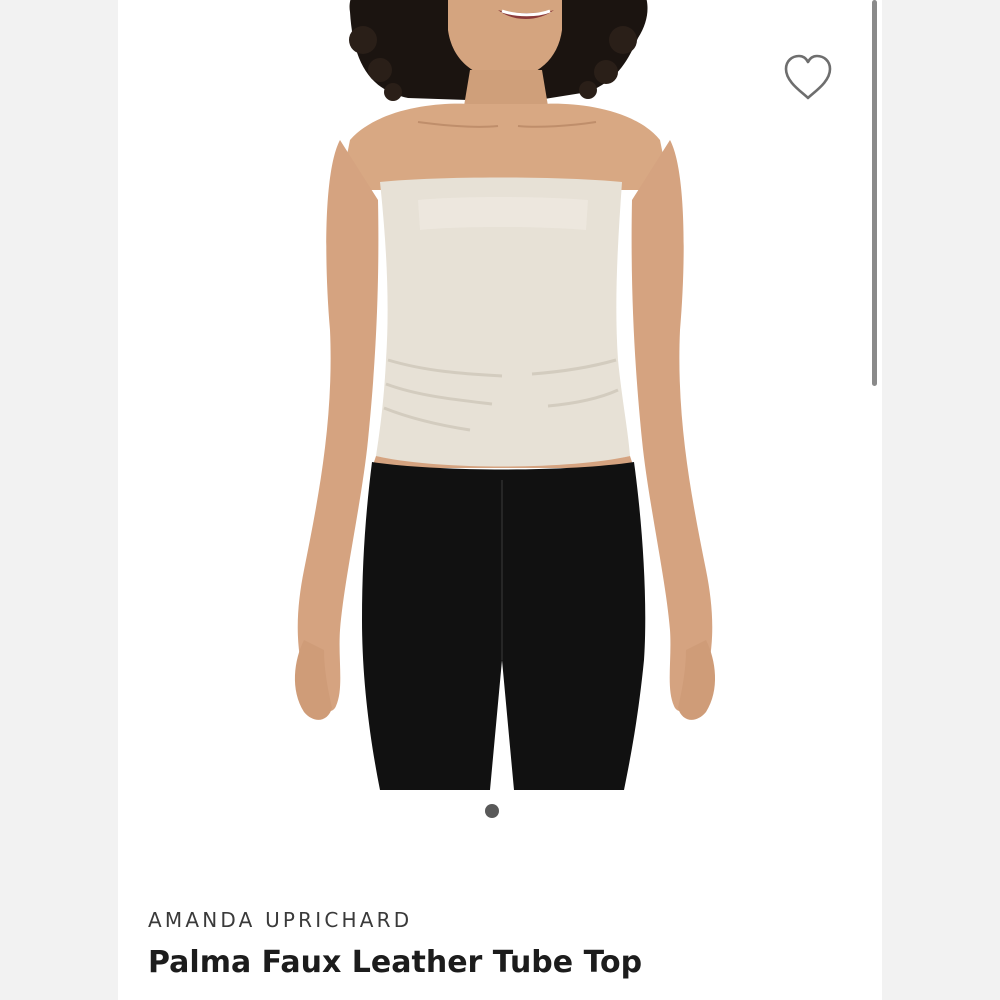 This screenshot has height=1000, width=1000. What do you see at coordinates (874, 193) in the screenshot?
I see `vertical-scrollbar` at bounding box center [874, 193].